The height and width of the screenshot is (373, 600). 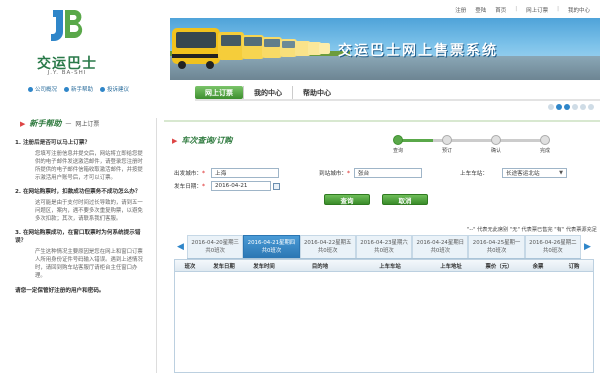 What do you see at coordinates (251, 48) in the screenshot?
I see `buses-image` at bounding box center [251, 48].